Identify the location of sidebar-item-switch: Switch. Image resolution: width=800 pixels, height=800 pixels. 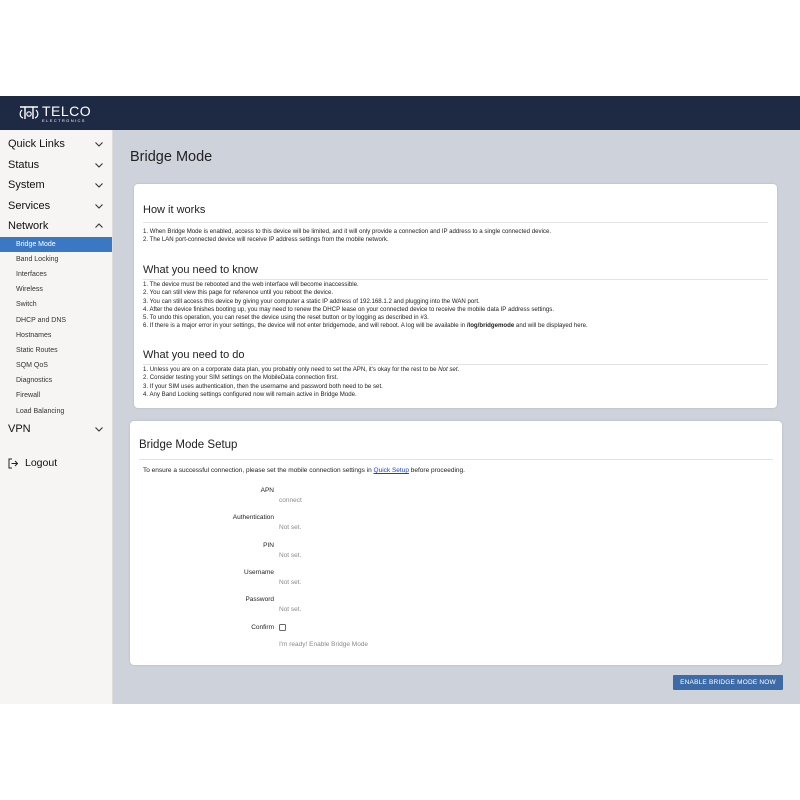
(56, 304).